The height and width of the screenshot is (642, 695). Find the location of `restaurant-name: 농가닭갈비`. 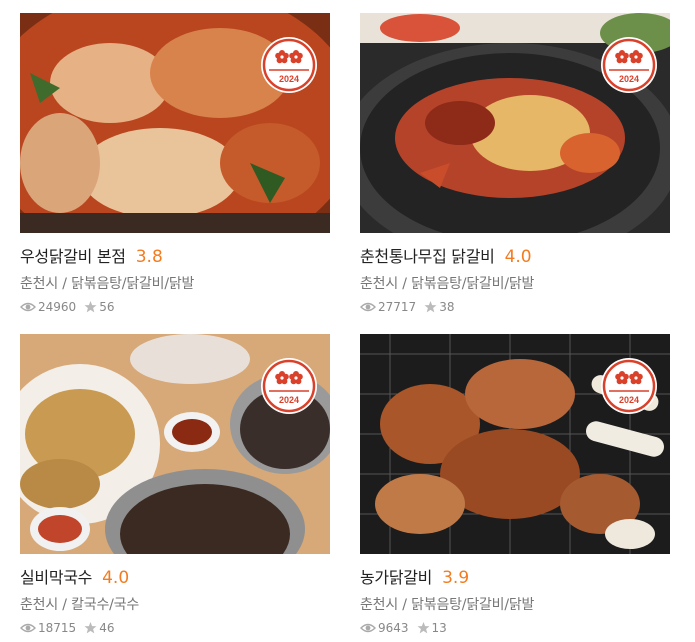

restaurant-name: 농가닭갈비 is located at coordinates (396, 576).